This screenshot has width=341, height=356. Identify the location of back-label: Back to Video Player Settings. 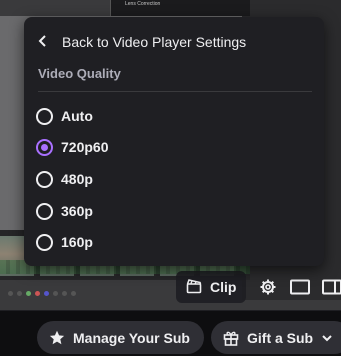
(154, 42).